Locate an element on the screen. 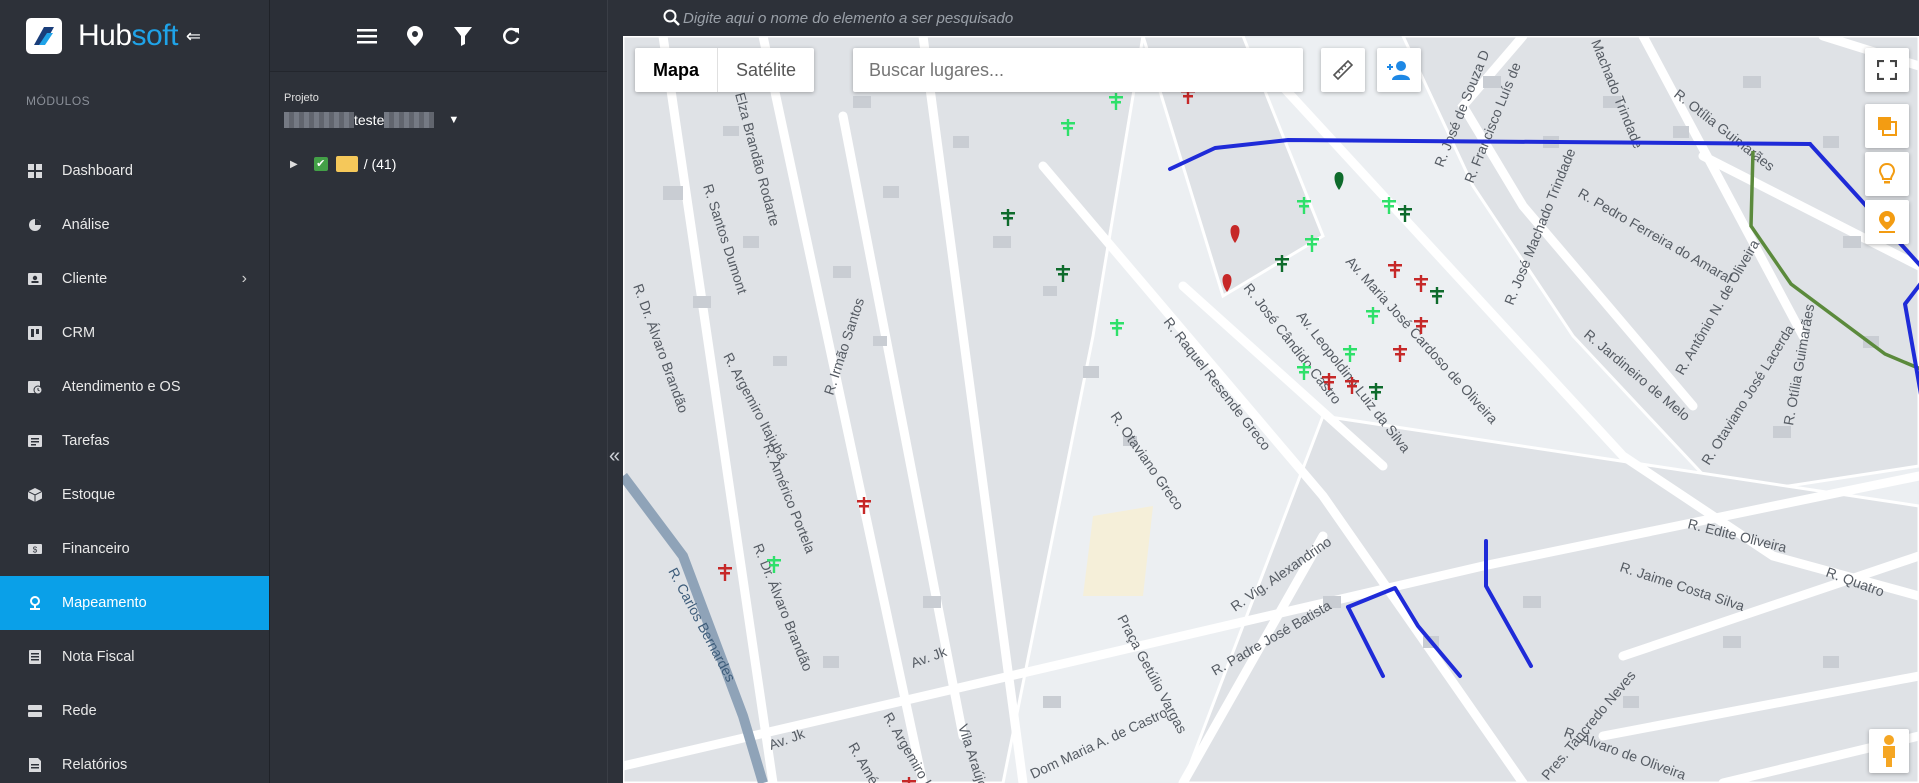  sidebar-item-label: Estoque is located at coordinates (89, 495).